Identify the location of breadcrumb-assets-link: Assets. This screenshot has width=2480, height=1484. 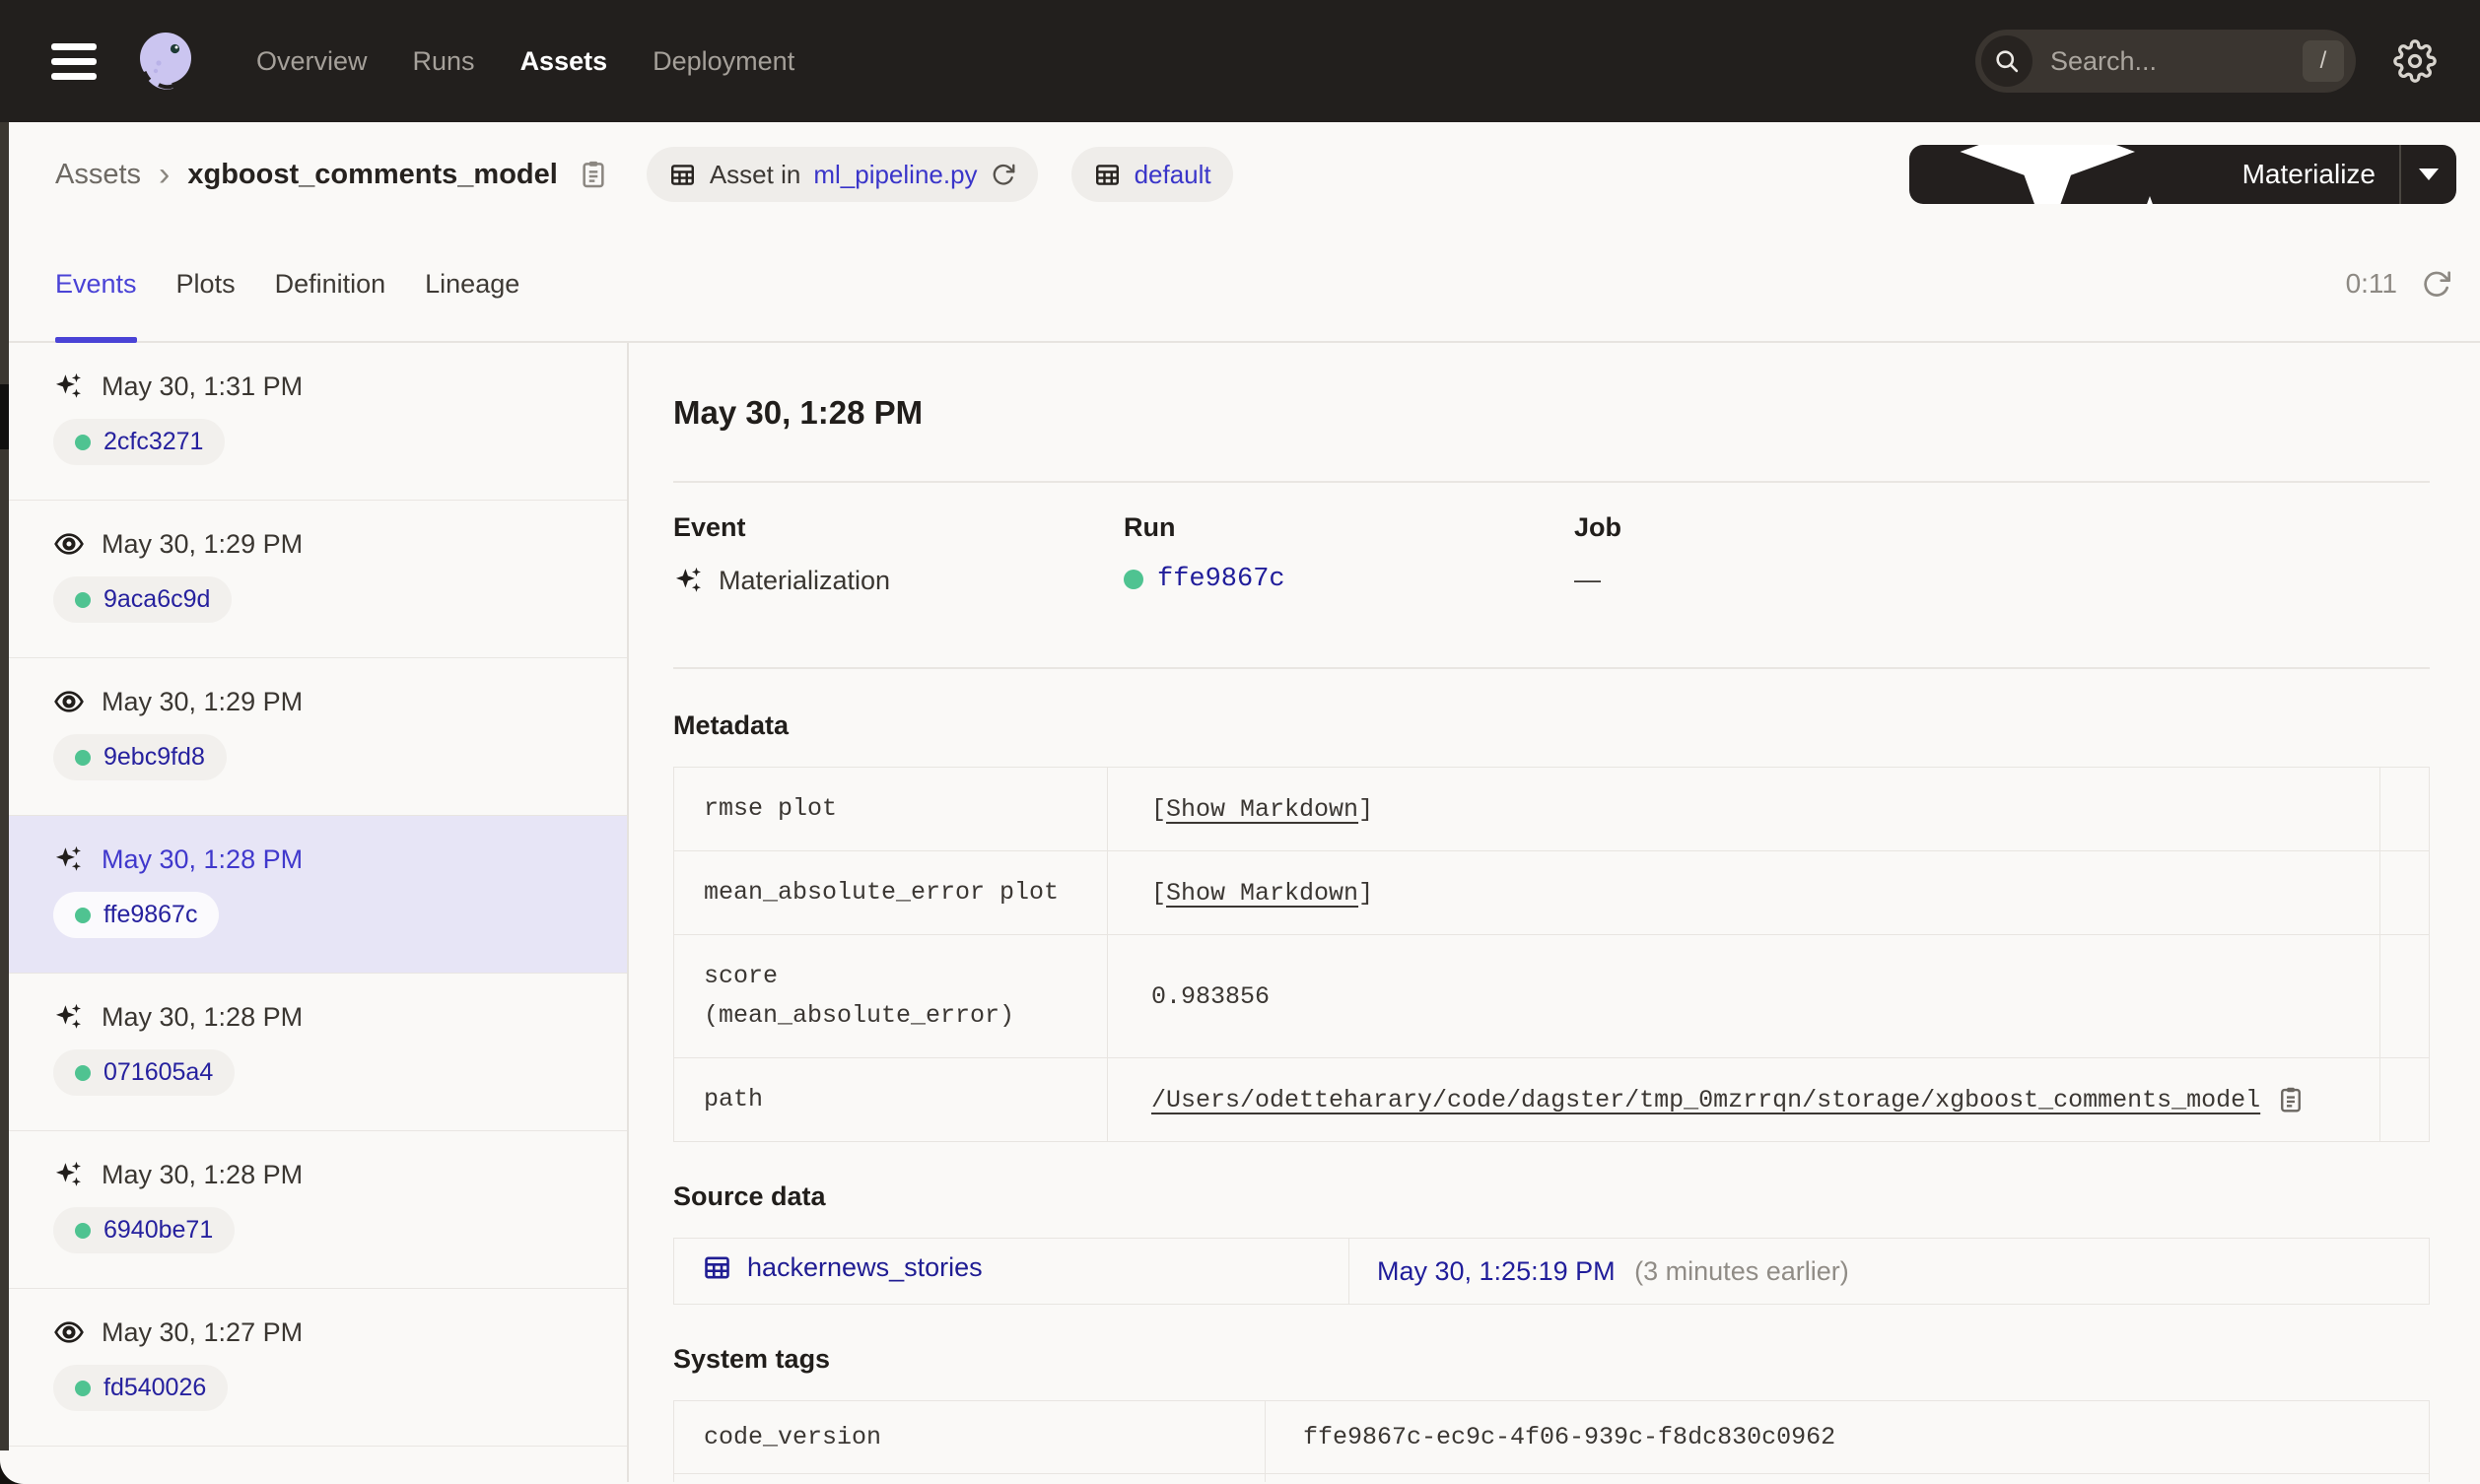
(98, 175).